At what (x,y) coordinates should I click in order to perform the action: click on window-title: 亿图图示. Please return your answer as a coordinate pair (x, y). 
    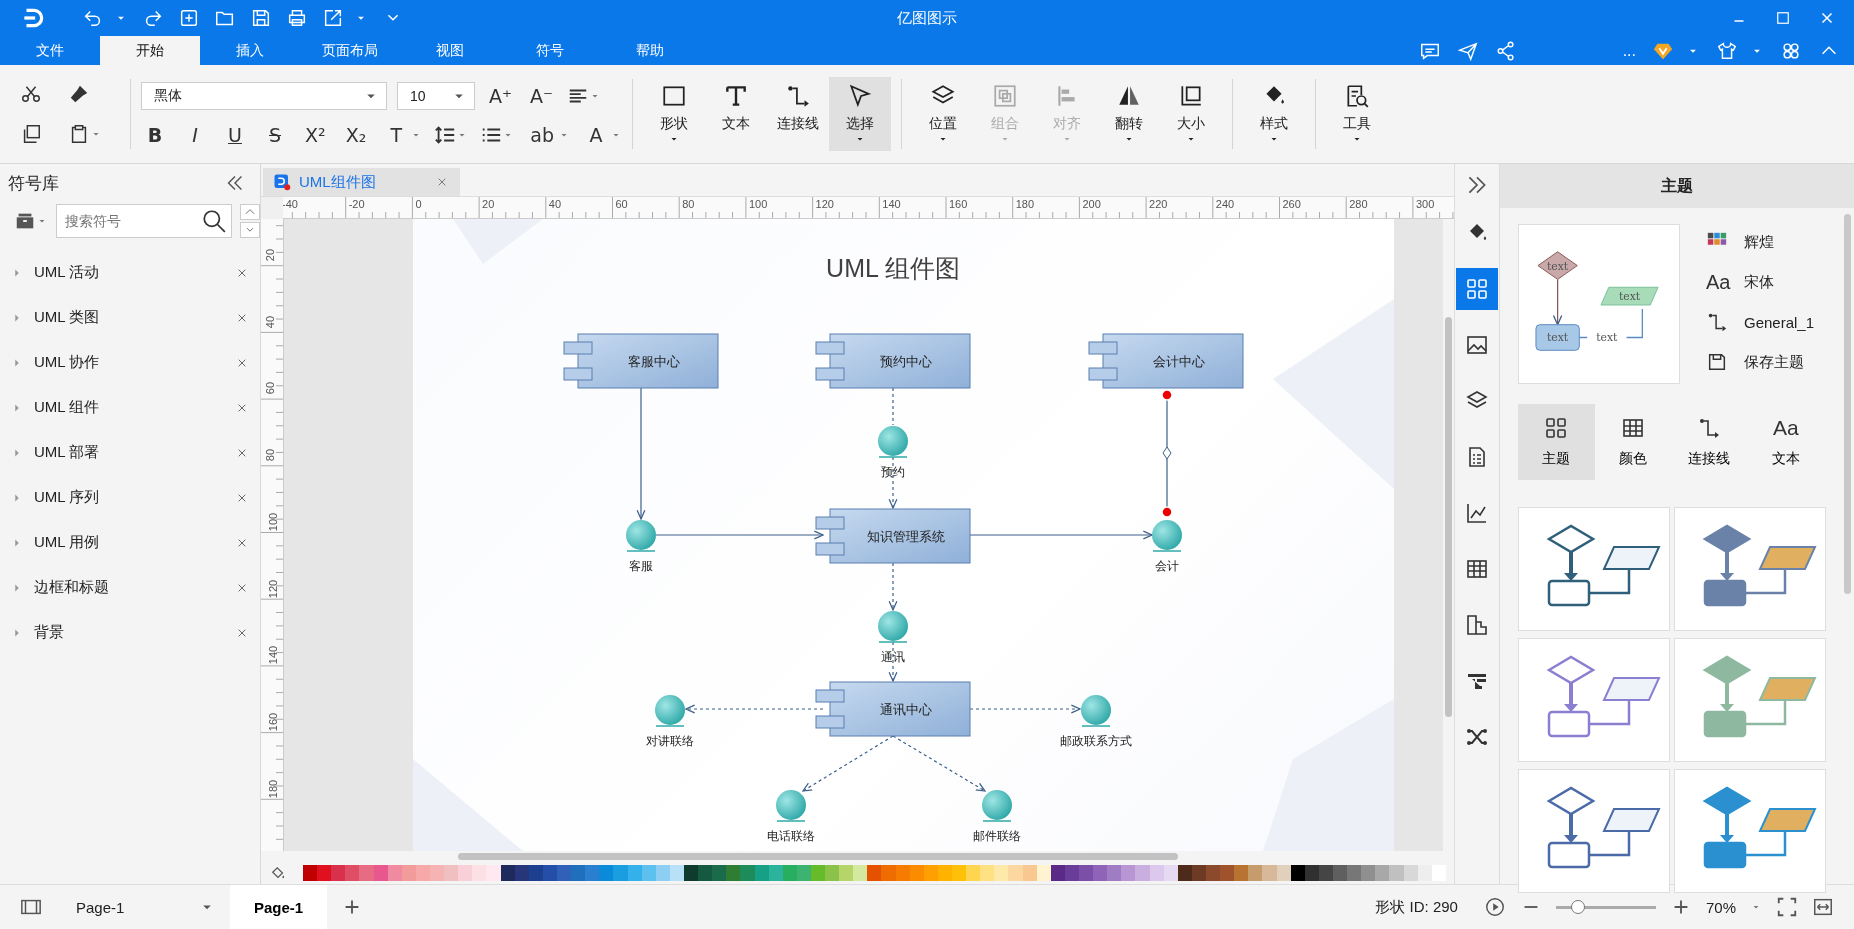
    Looking at the image, I should click on (927, 18).